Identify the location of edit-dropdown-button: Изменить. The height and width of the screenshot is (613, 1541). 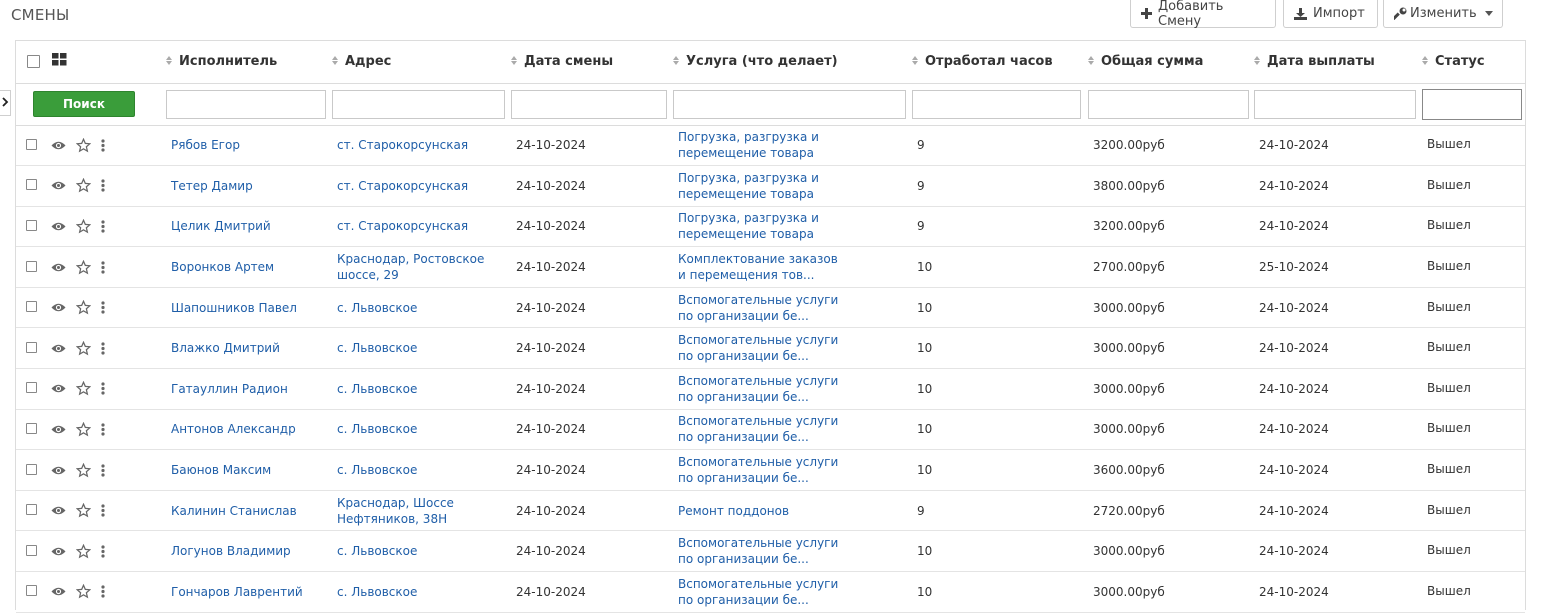
(1443, 14).